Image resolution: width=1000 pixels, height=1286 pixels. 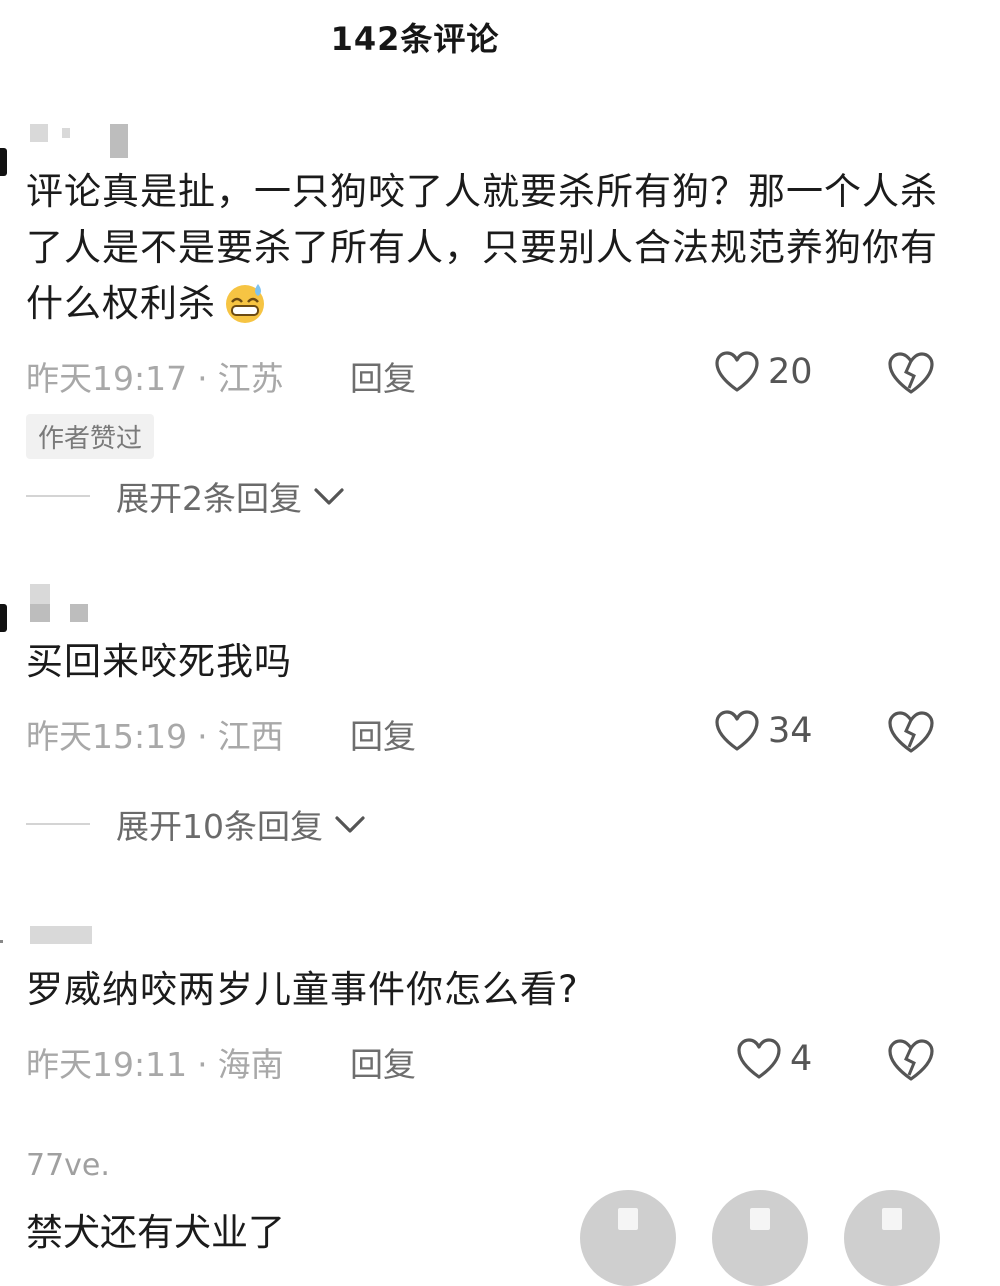 What do you see at coordinates (763, 372) in the screenshot?
I see `like-button: 20` at bounding box center [763, 372].